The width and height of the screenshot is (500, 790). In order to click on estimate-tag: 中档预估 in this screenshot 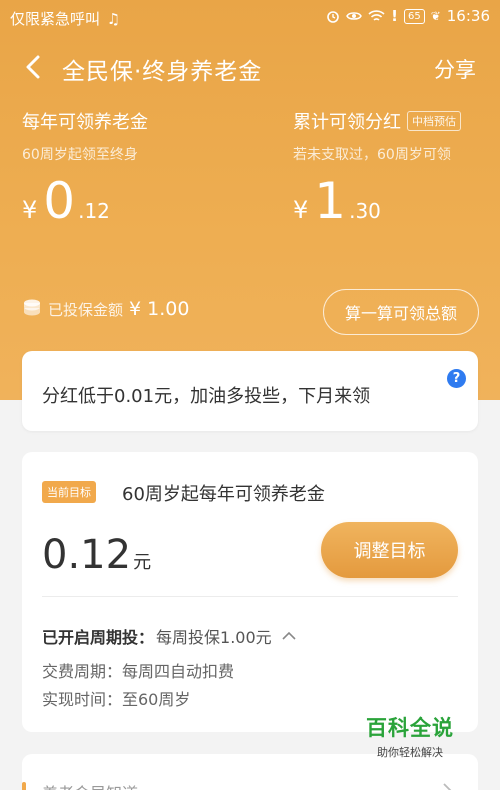, I will do `click(434, 121)`.